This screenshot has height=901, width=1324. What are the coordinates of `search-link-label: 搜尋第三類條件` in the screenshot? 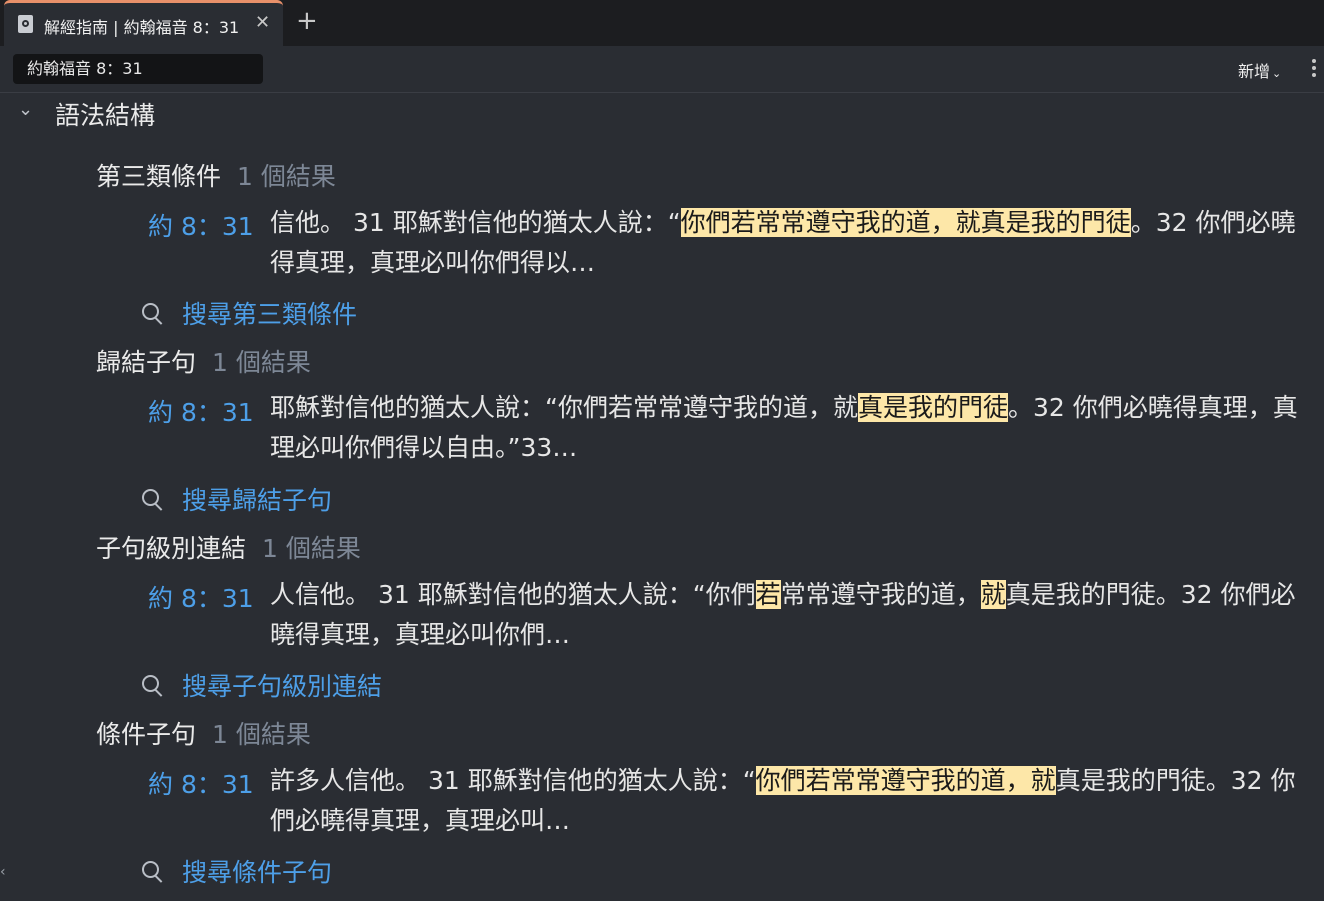 It's located at (270, 314).